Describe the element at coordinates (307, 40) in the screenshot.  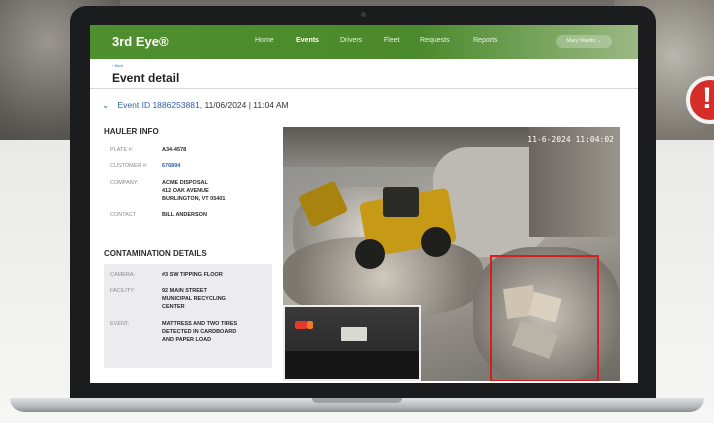
I see `nav-events: Events` at that location.